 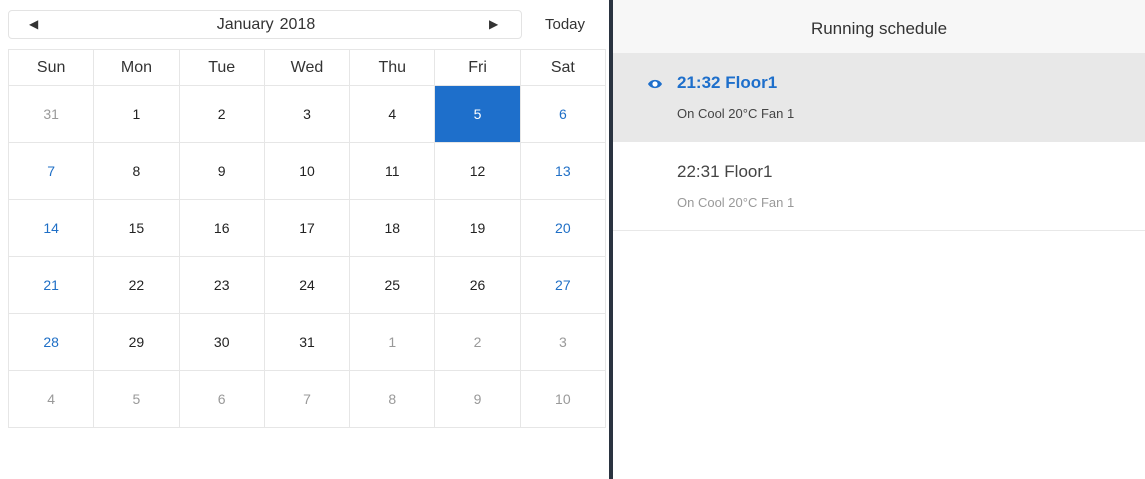 I want to click on calendar-day: 15, so click(x=136, y=228).